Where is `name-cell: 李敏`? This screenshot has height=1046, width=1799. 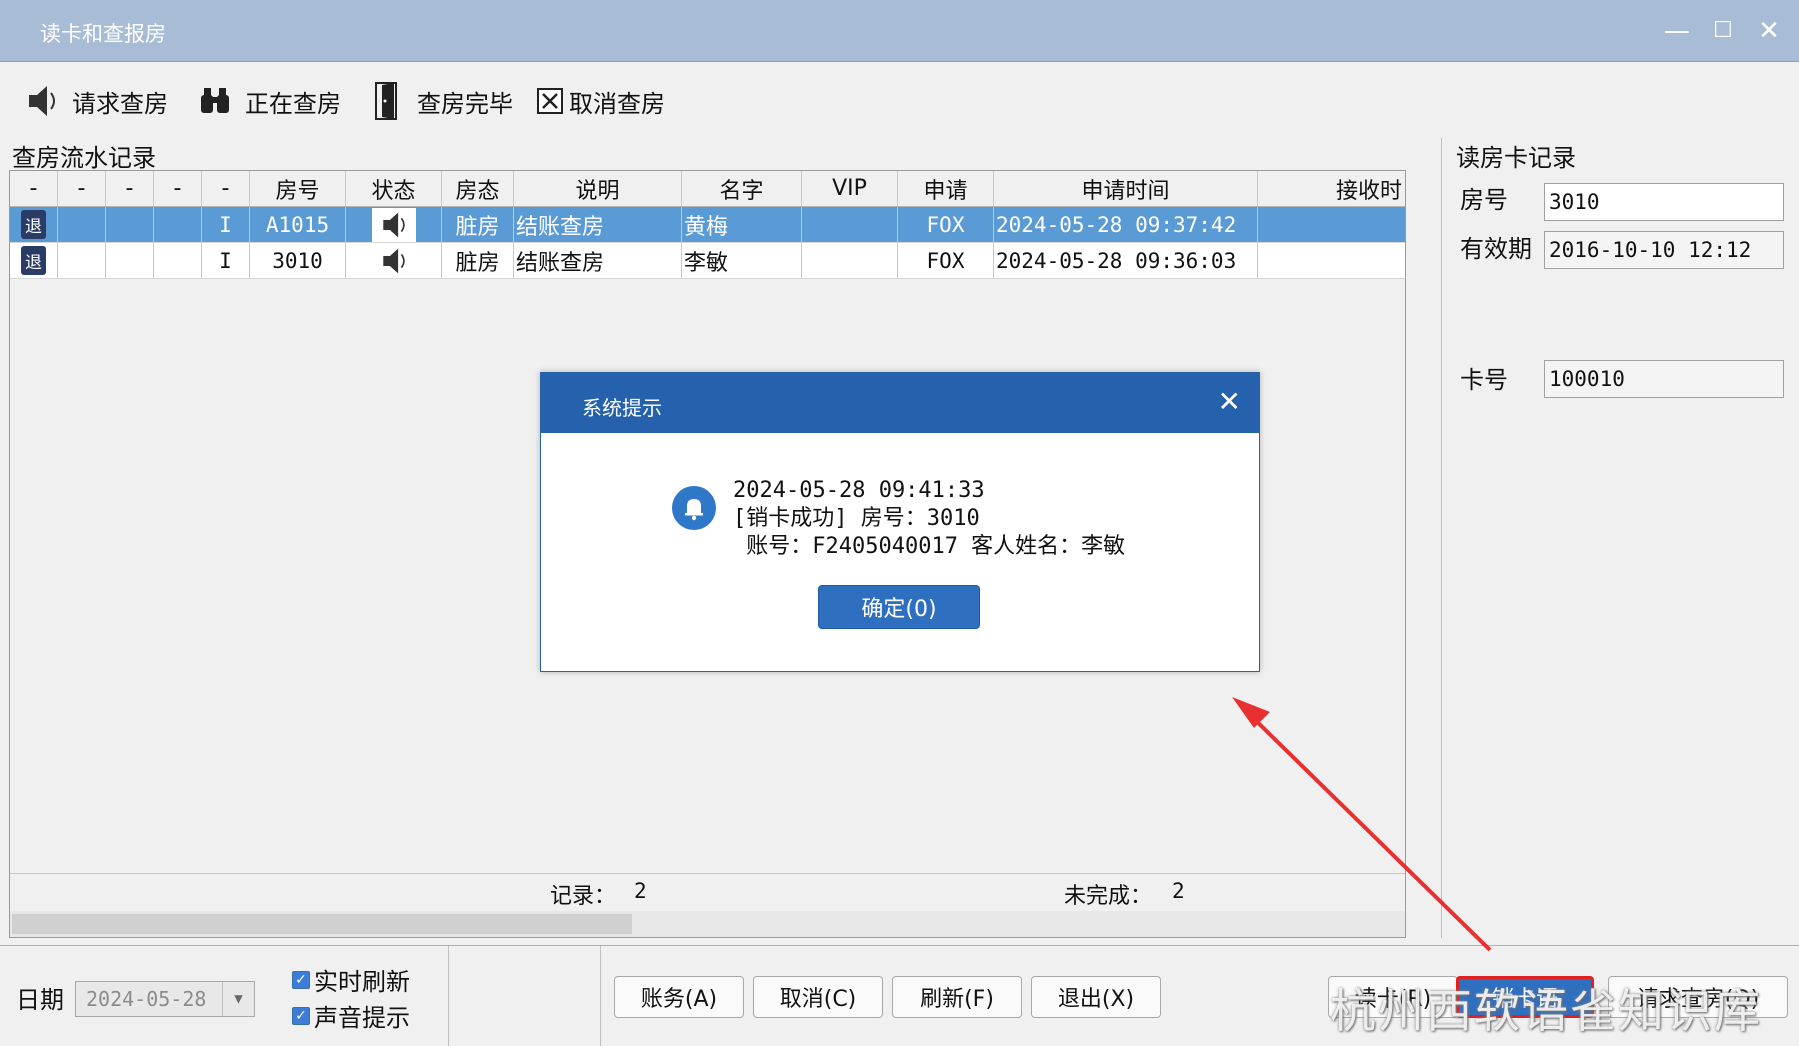 name-cell: 李敏 is located at coordinates (742, 260).